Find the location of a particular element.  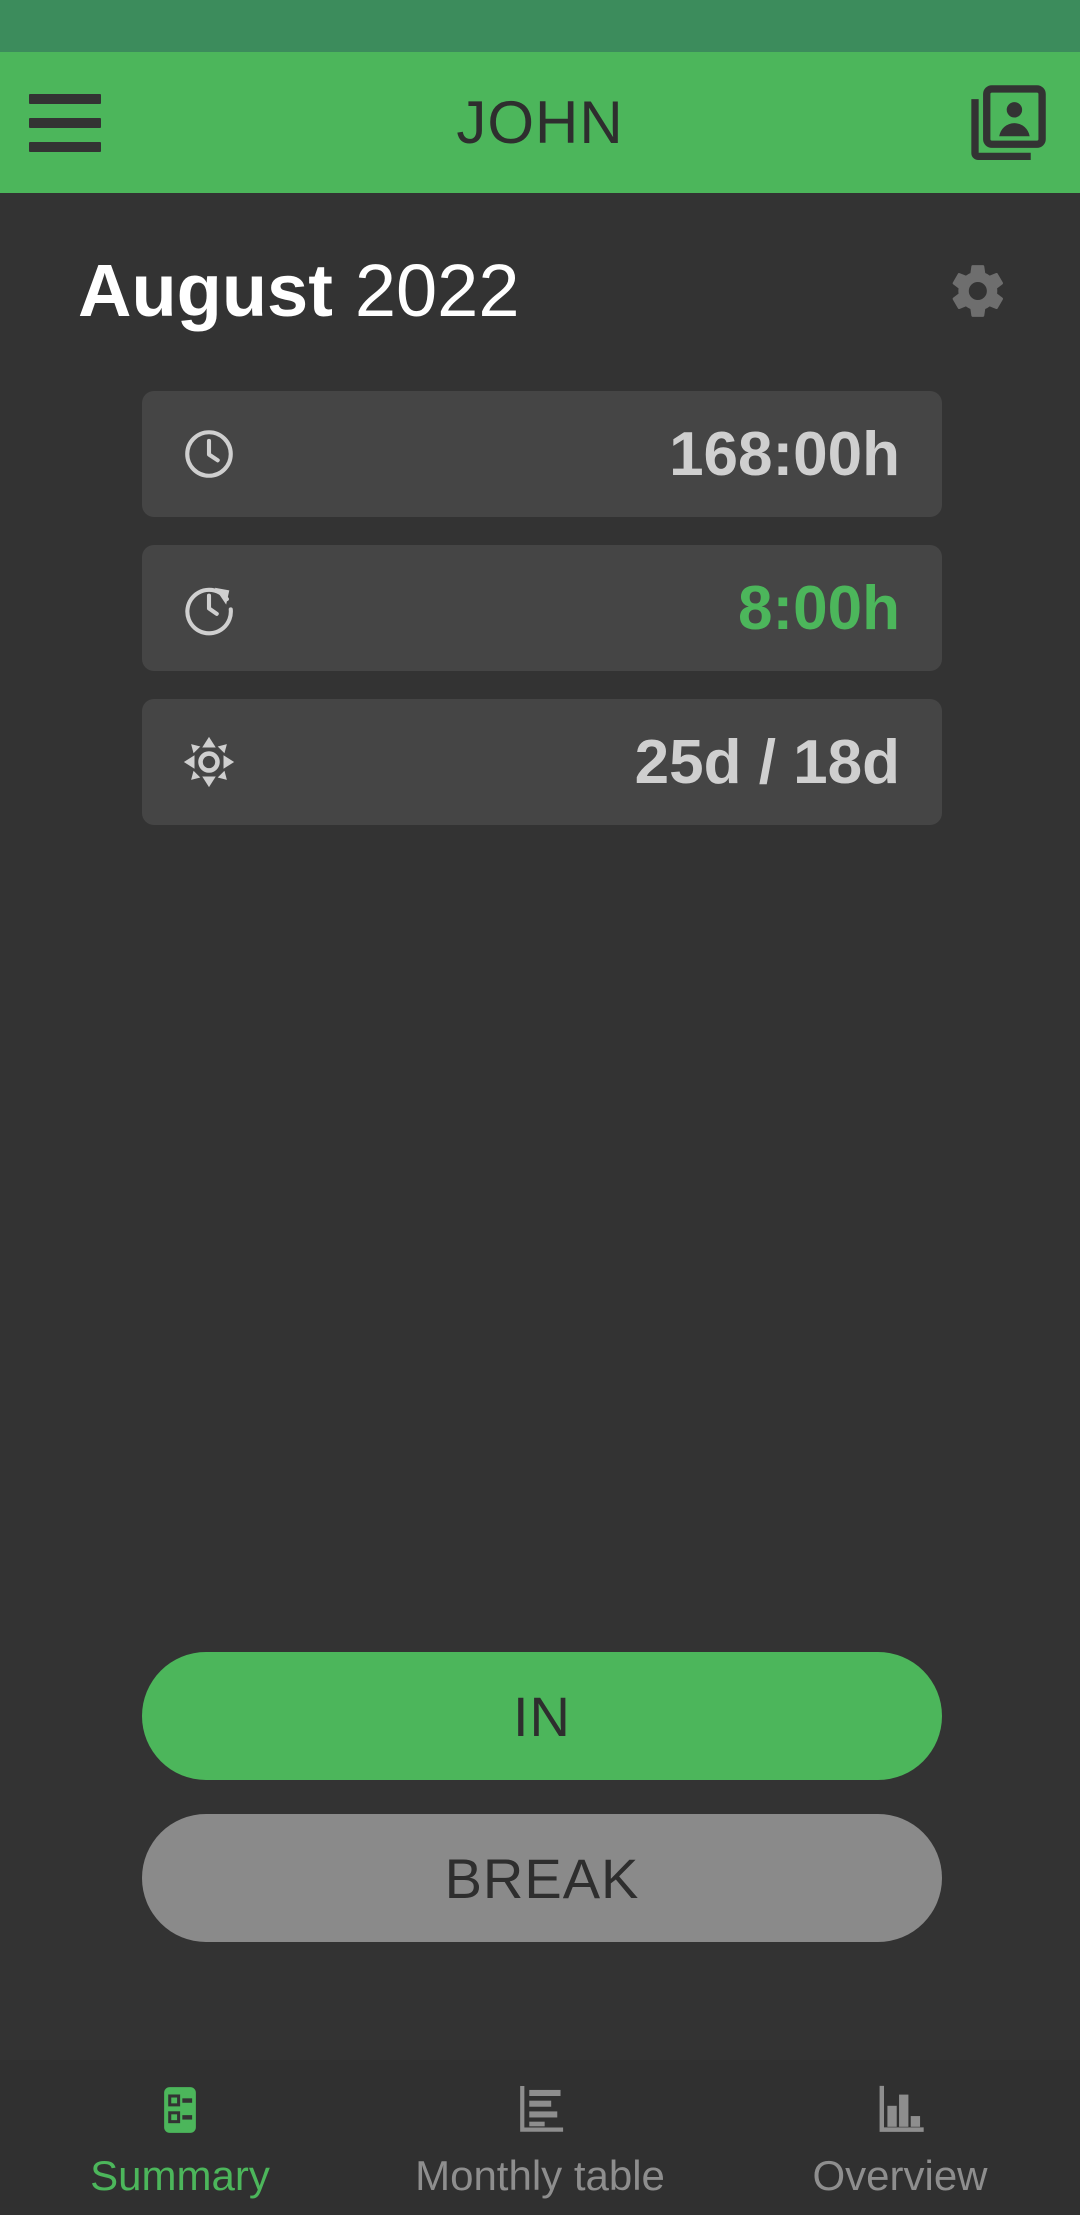

status-bar is located at coordinates (540, 26).